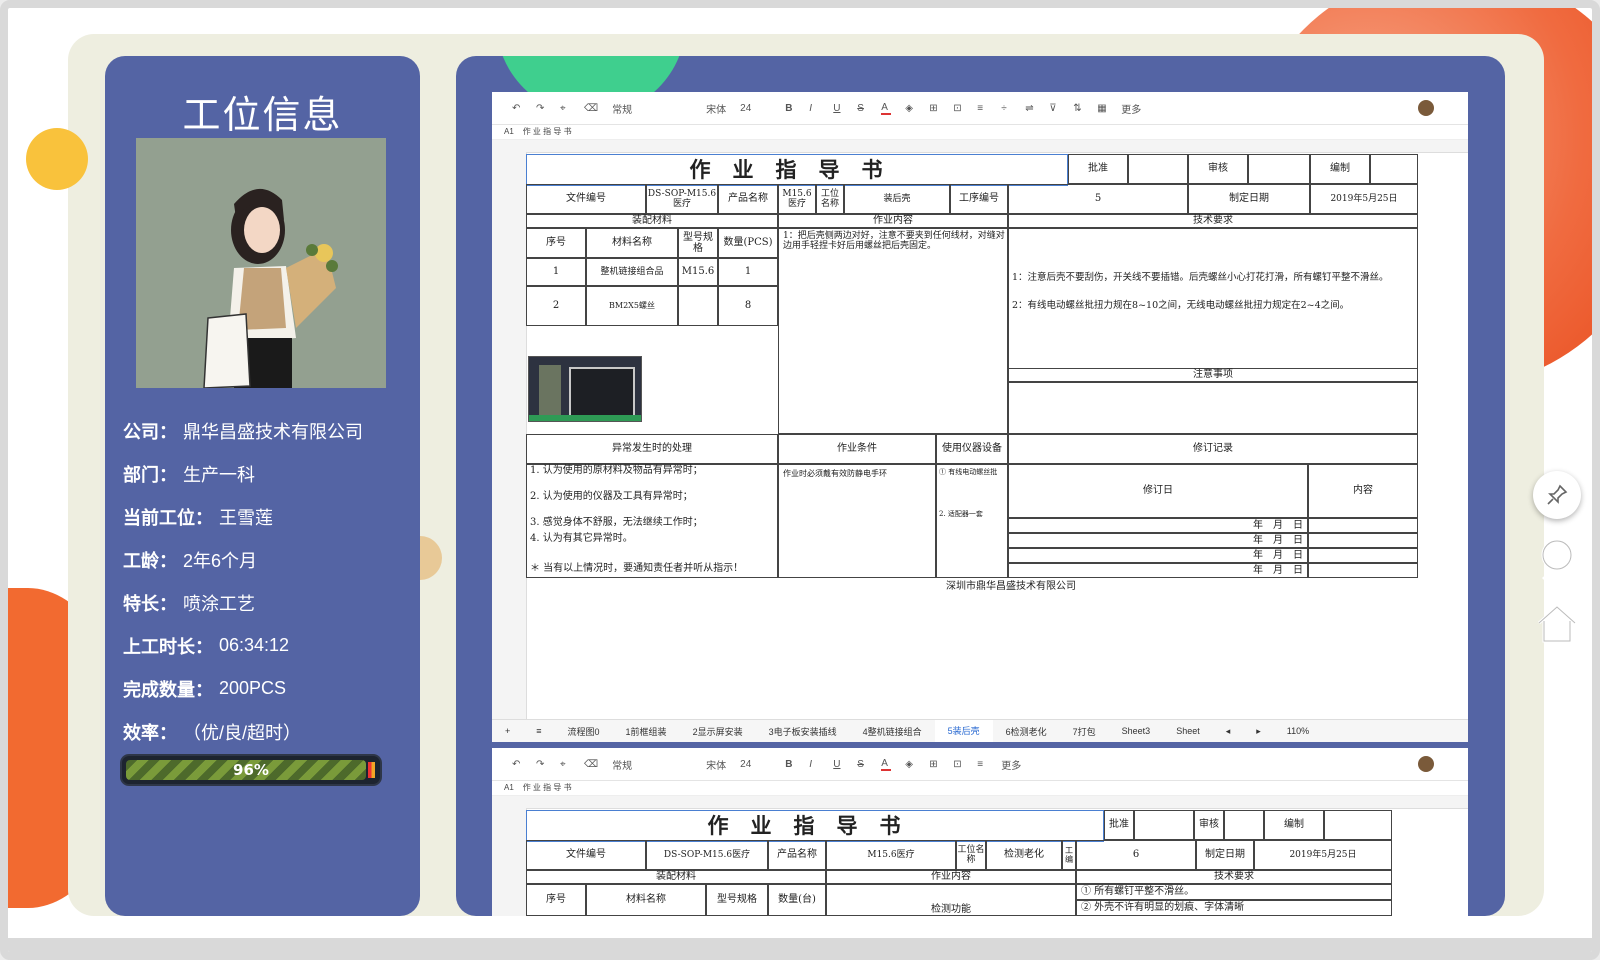 The image size is (1600, 960). I want to click on notes-cell, so click(1213, 408).